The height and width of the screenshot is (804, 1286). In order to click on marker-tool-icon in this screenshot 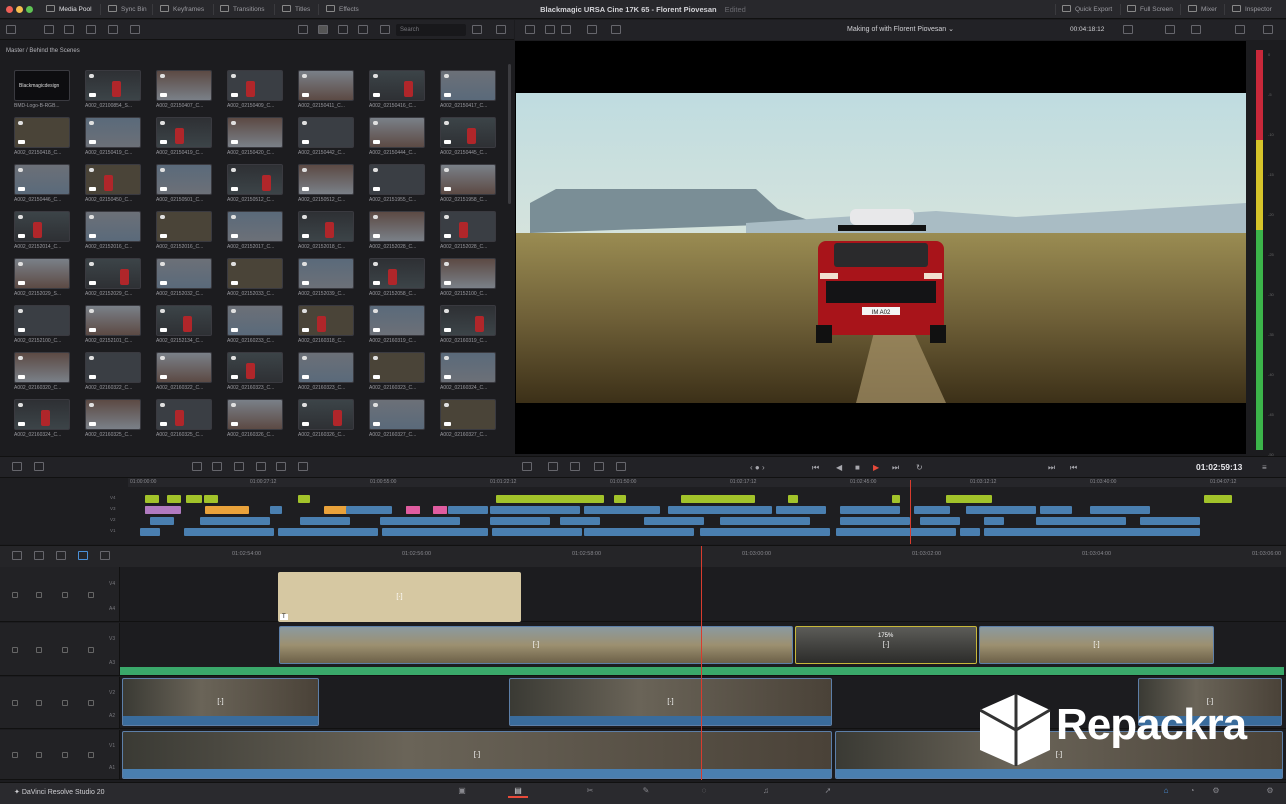, I will do `click(83, 555)`.